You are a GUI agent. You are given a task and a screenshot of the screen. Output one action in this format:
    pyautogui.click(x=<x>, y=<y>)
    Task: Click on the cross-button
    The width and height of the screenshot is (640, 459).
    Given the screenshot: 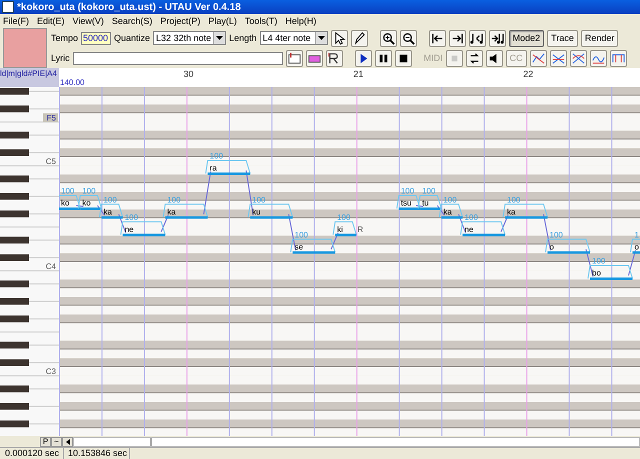 What is the action you would take?
    pyautogui.click(x=558, y=58)
    